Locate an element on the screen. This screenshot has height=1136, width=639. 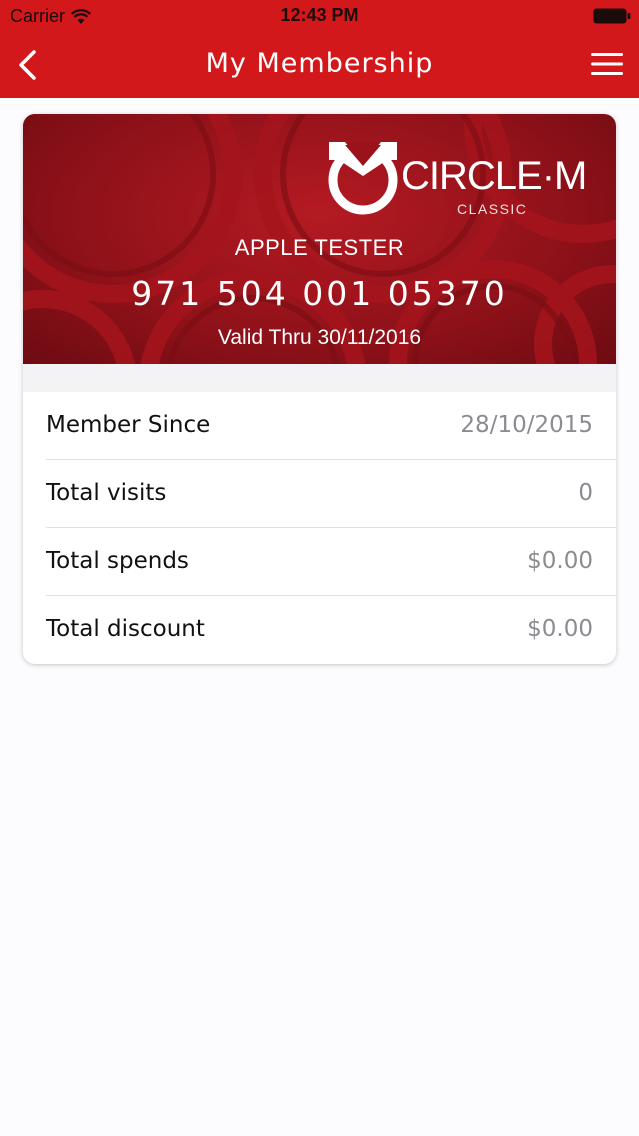
app-header: Carrier 12:43 PM My Membership is located at coordinates (319, 49).